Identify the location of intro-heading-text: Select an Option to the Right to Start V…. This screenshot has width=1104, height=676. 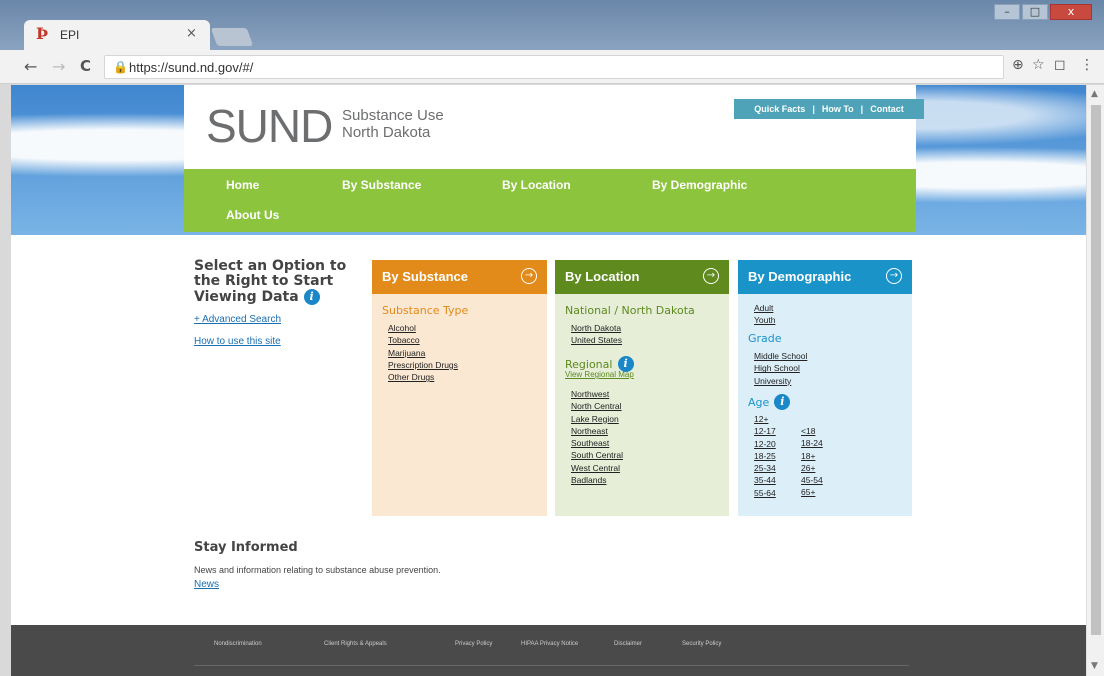
(270, 281).